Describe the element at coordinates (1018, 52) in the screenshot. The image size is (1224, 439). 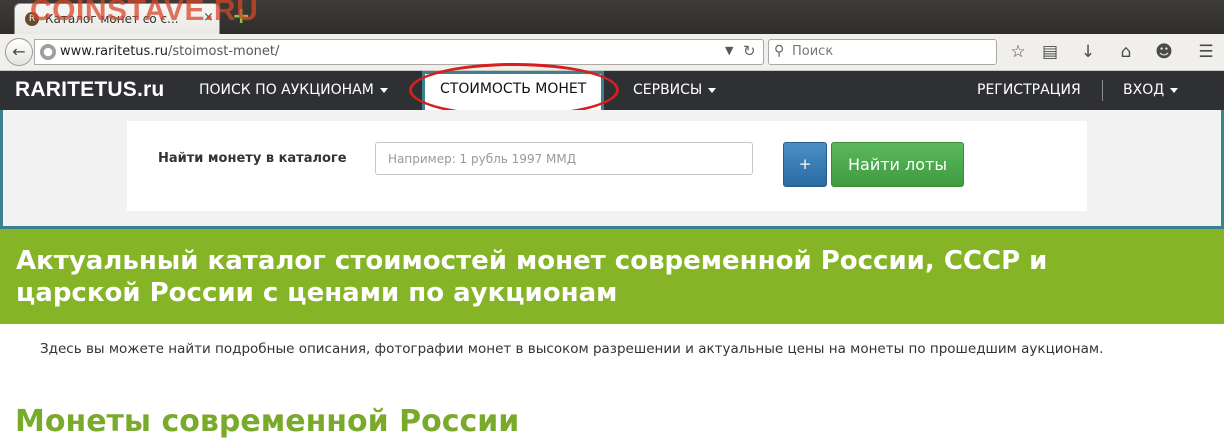
I see `bookmark-star-icon: ☆` at that location.